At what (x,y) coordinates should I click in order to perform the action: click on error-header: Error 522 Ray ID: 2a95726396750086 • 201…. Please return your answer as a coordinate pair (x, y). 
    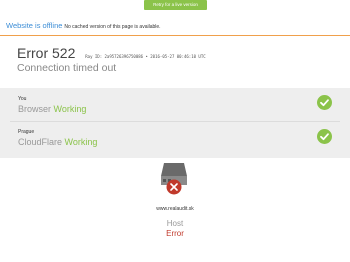
    Looking at the image, I should click on (111, 59).